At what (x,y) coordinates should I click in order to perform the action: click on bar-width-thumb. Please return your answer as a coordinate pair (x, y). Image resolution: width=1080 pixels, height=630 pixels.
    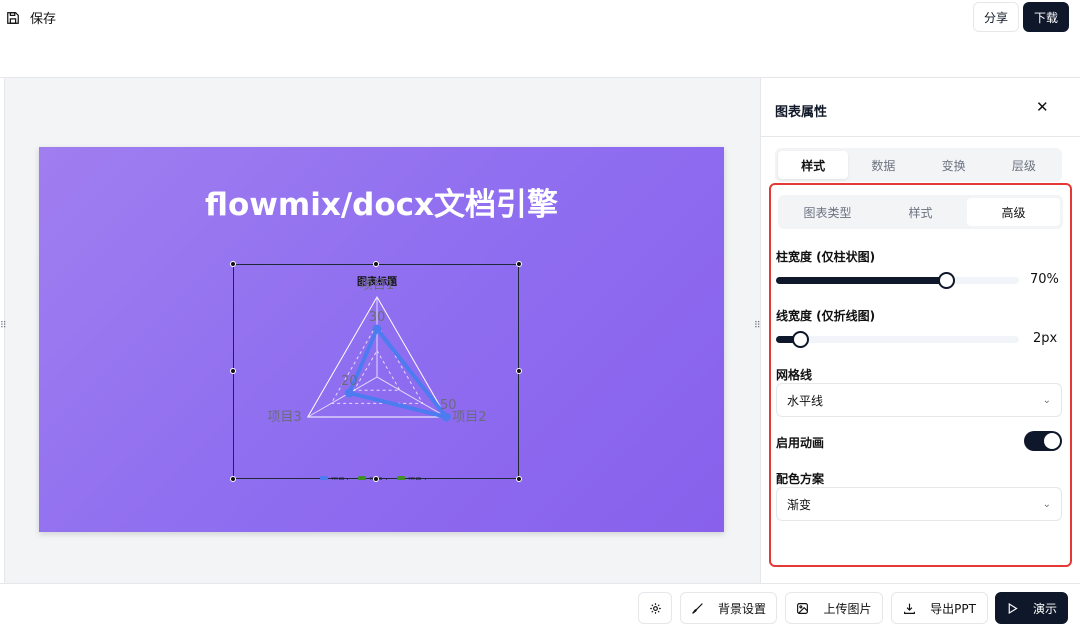
    Looking at the image, I should click on (947, 280).